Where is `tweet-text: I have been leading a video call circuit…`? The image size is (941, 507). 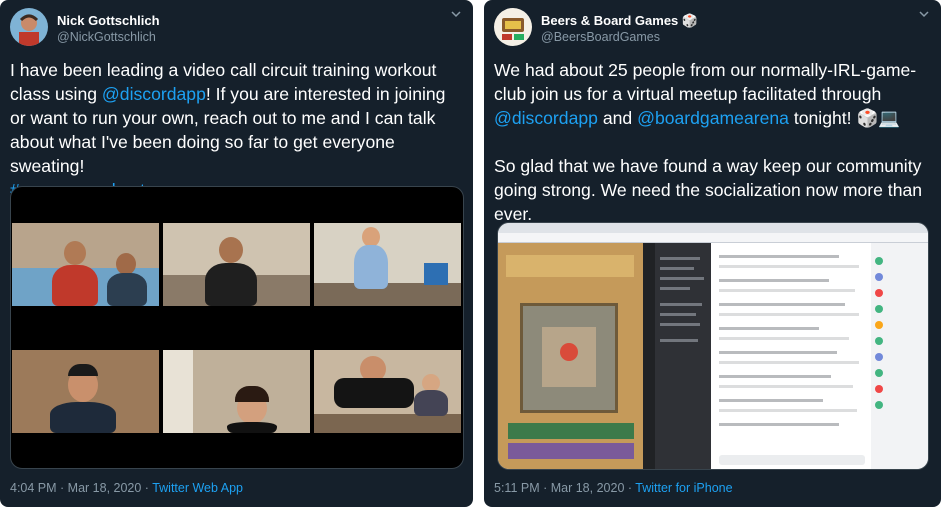
tweet-text: I have been leading a video call circuit… is located at coordinates (236, 130).